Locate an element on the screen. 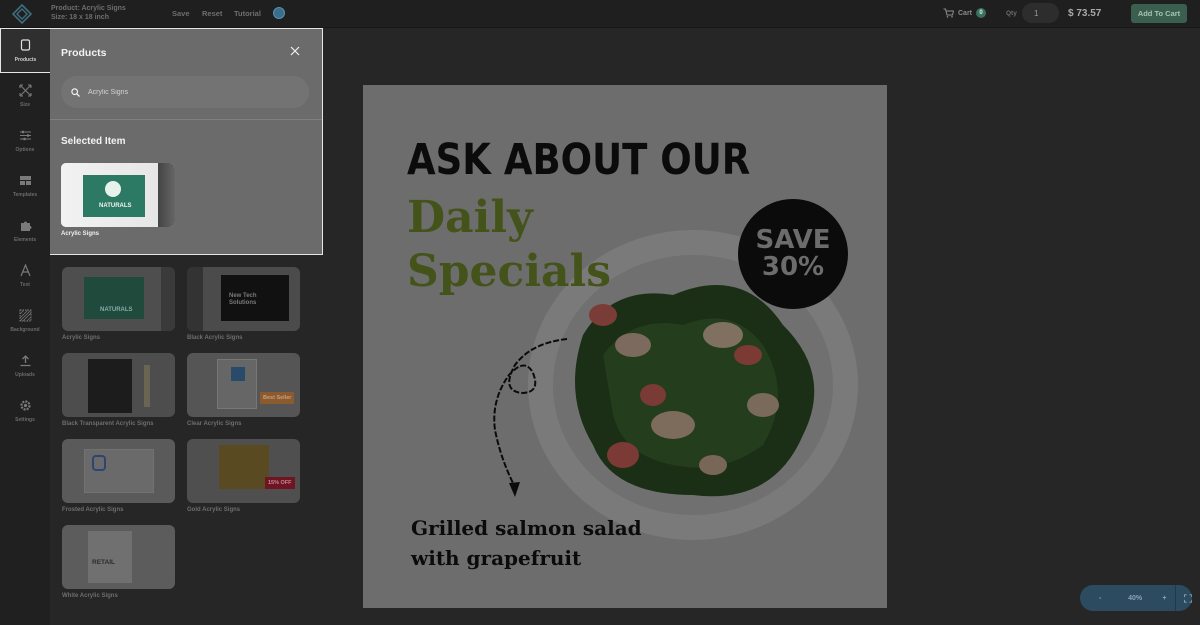 The height and width of the screenshot is (625, 1200). rail-item-templates: Templates is located at coordinates (25, 185).